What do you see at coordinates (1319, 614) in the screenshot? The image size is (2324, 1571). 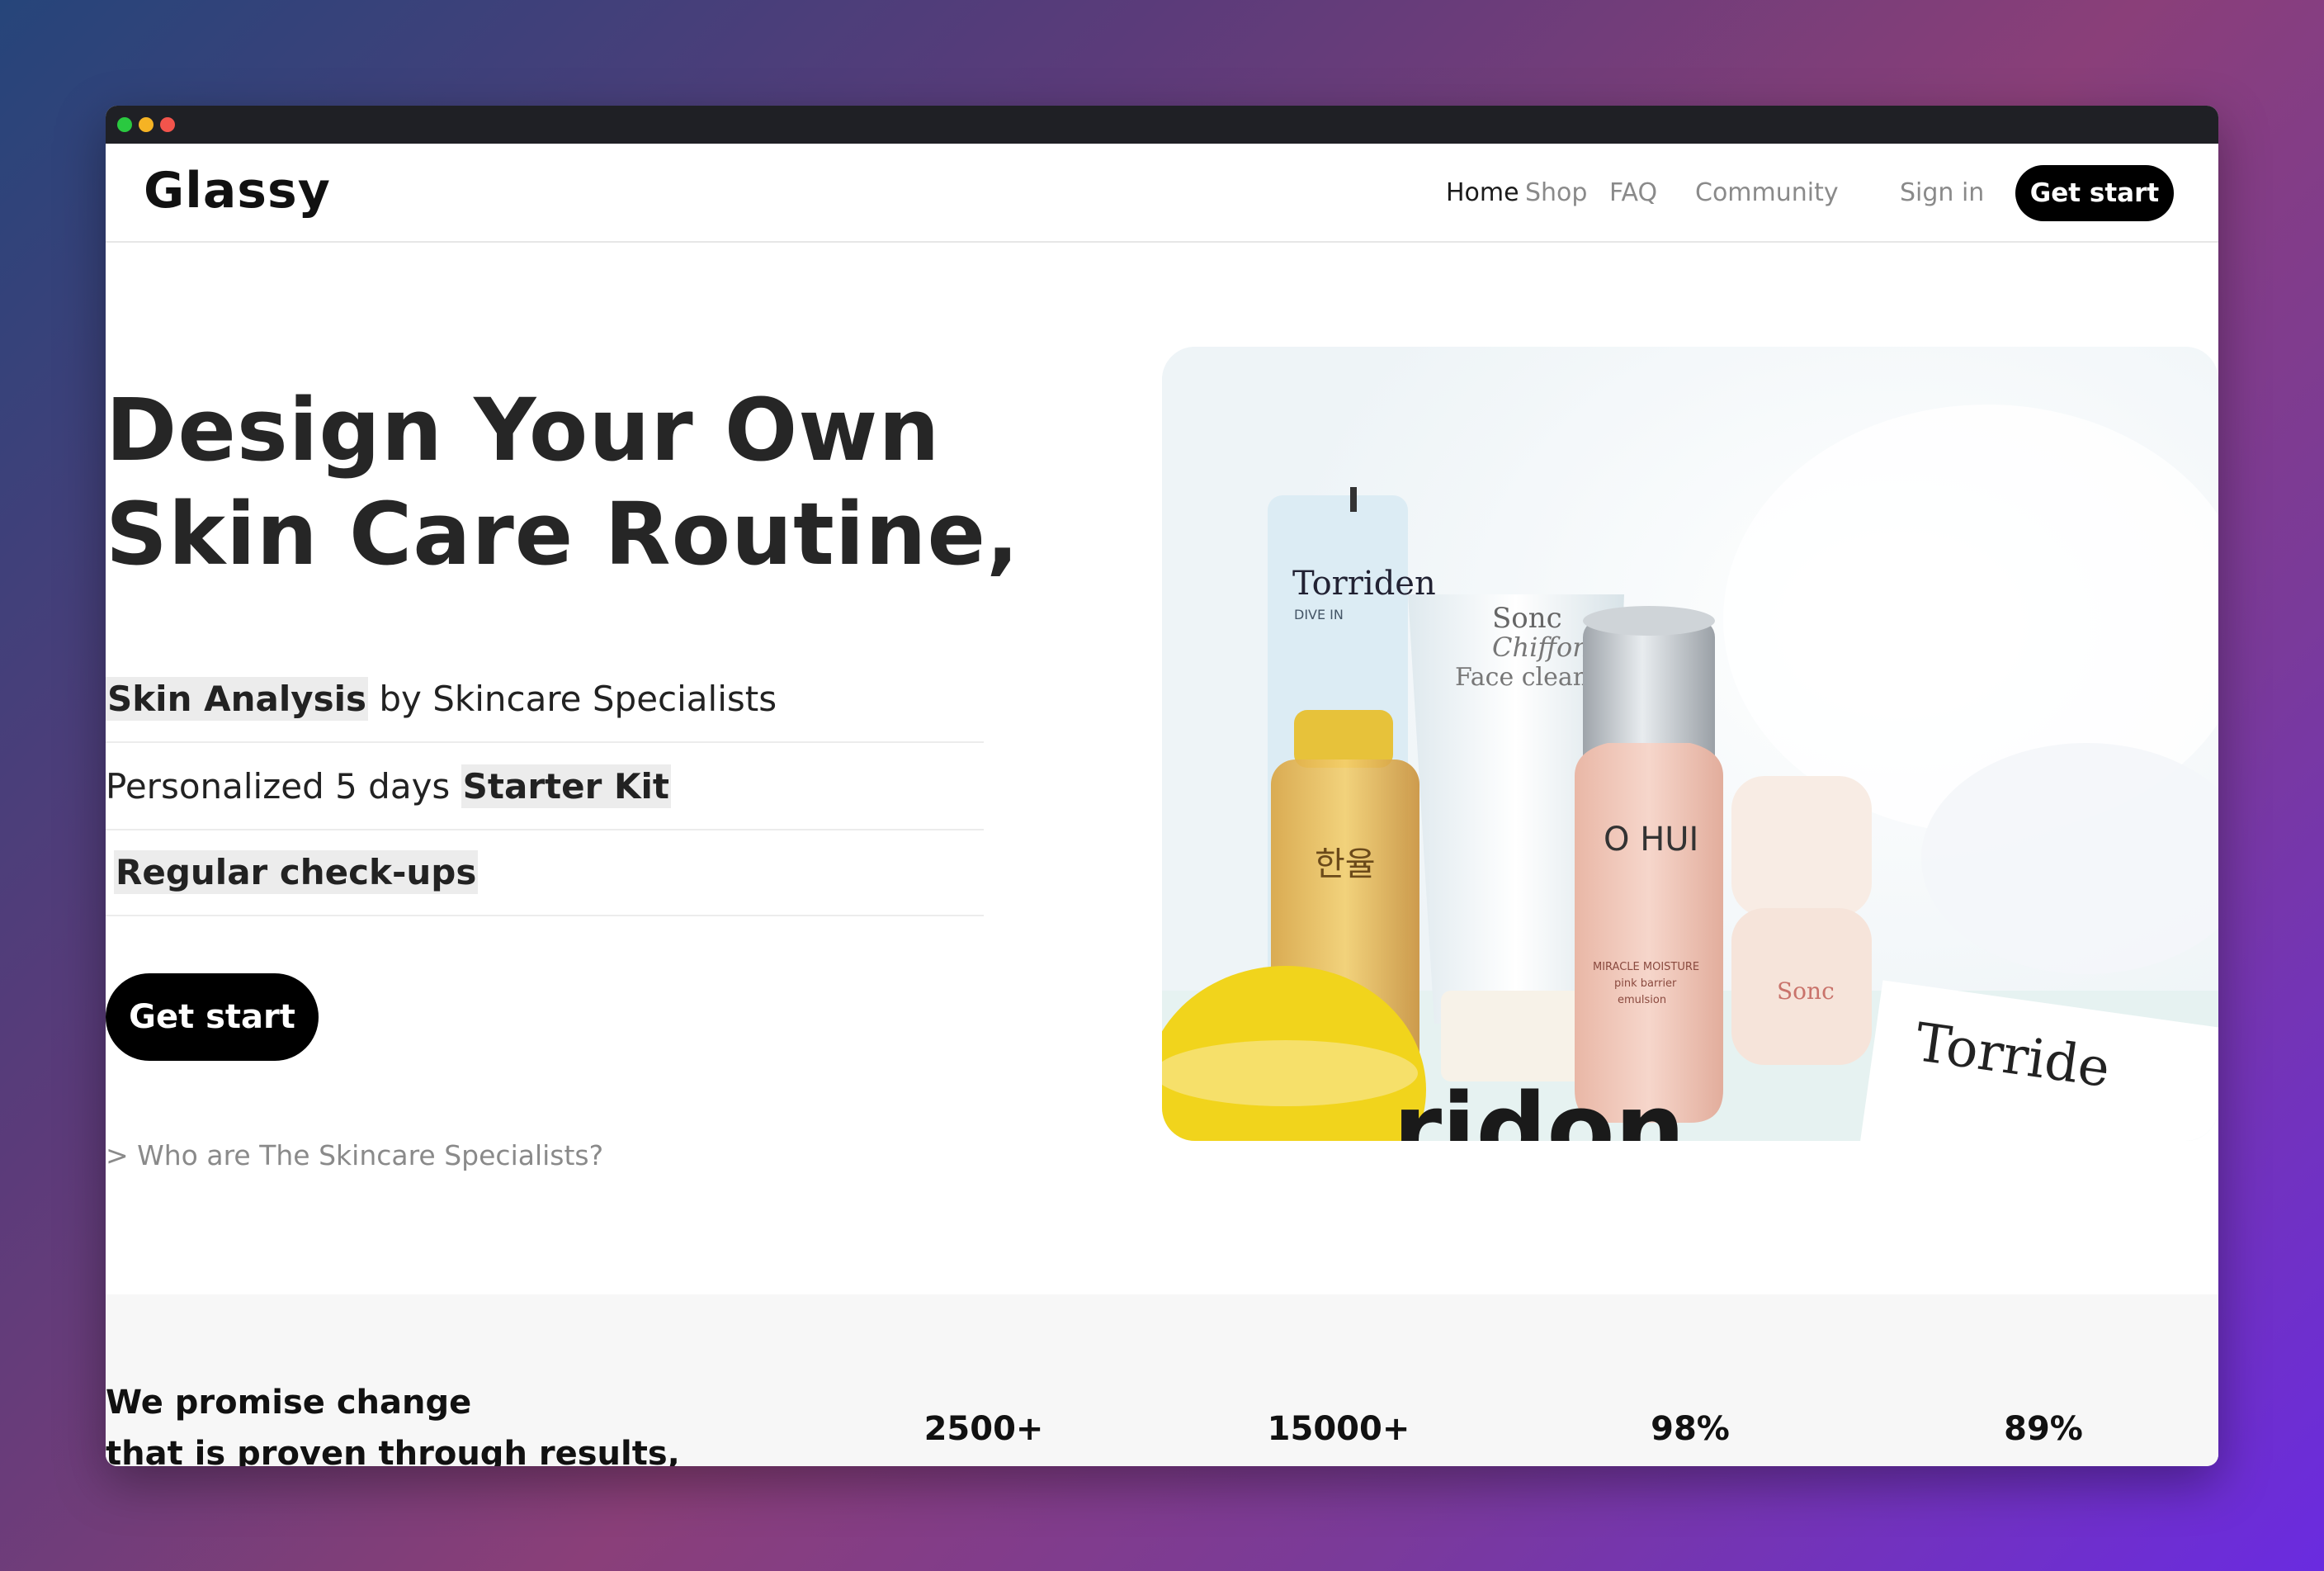 I see `tube-sub-text: DIVE IN` at bounding box center [1319, 614].